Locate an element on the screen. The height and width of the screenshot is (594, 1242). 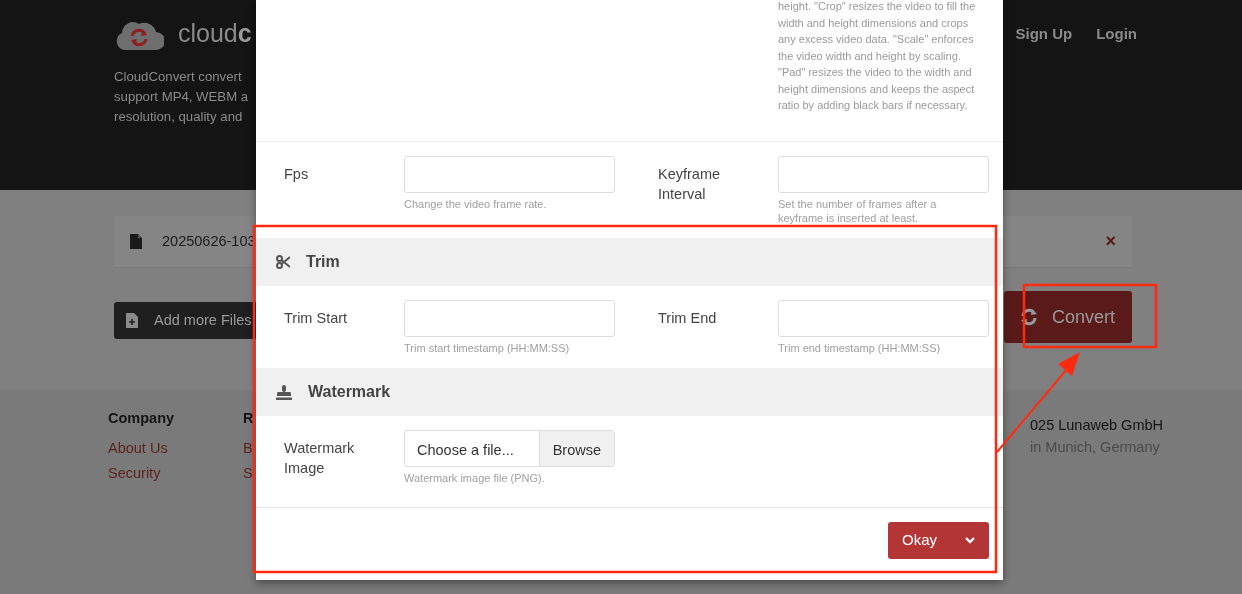
field-label: Trim Start is located at coordinates (316, 318).